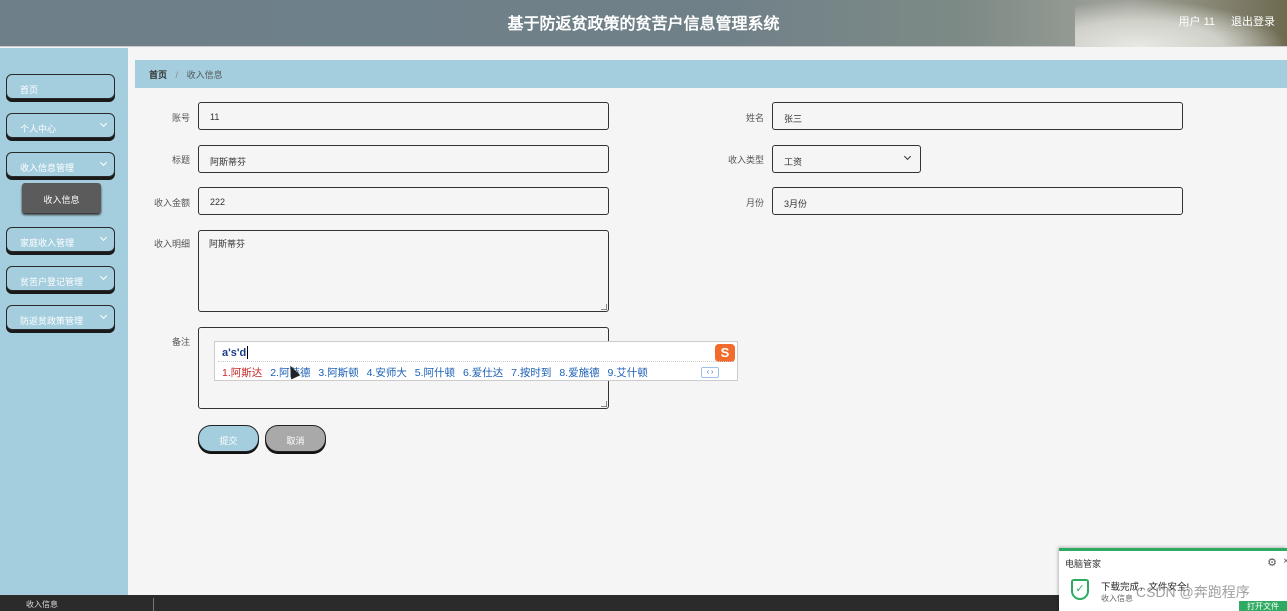 The image size is (1287, 611). What do you see at coordinates (710, 372) in the screenshot?
I see `ime-page-arrows-icon: ‹ ›` at bounding box center [710, 372].